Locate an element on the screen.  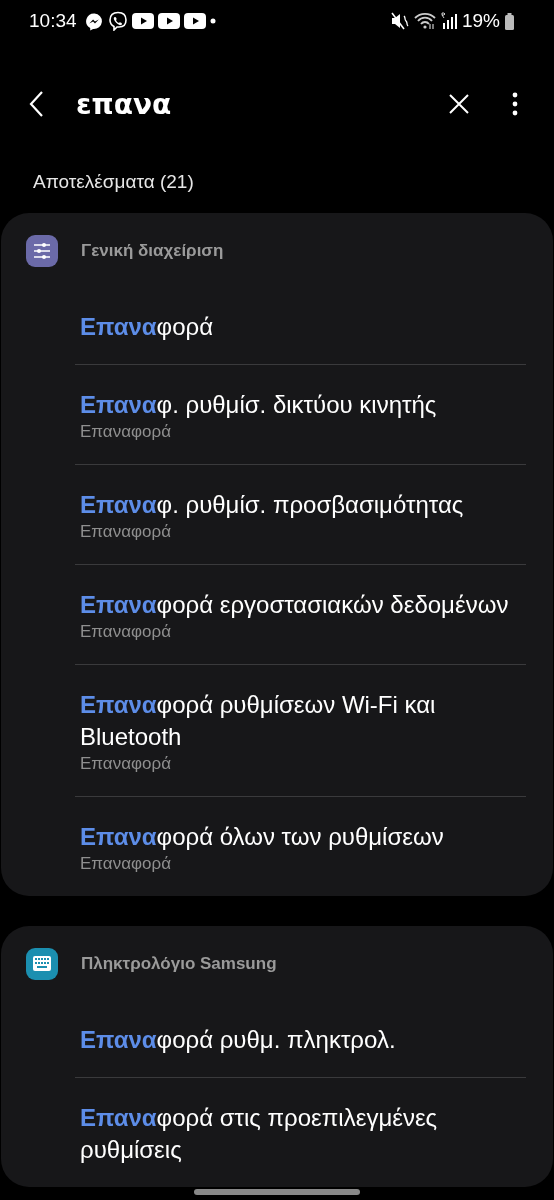
result-title: Επαναφ. ρυθμίσ. προσβασιμότητας is located at coordinates (272, 505).